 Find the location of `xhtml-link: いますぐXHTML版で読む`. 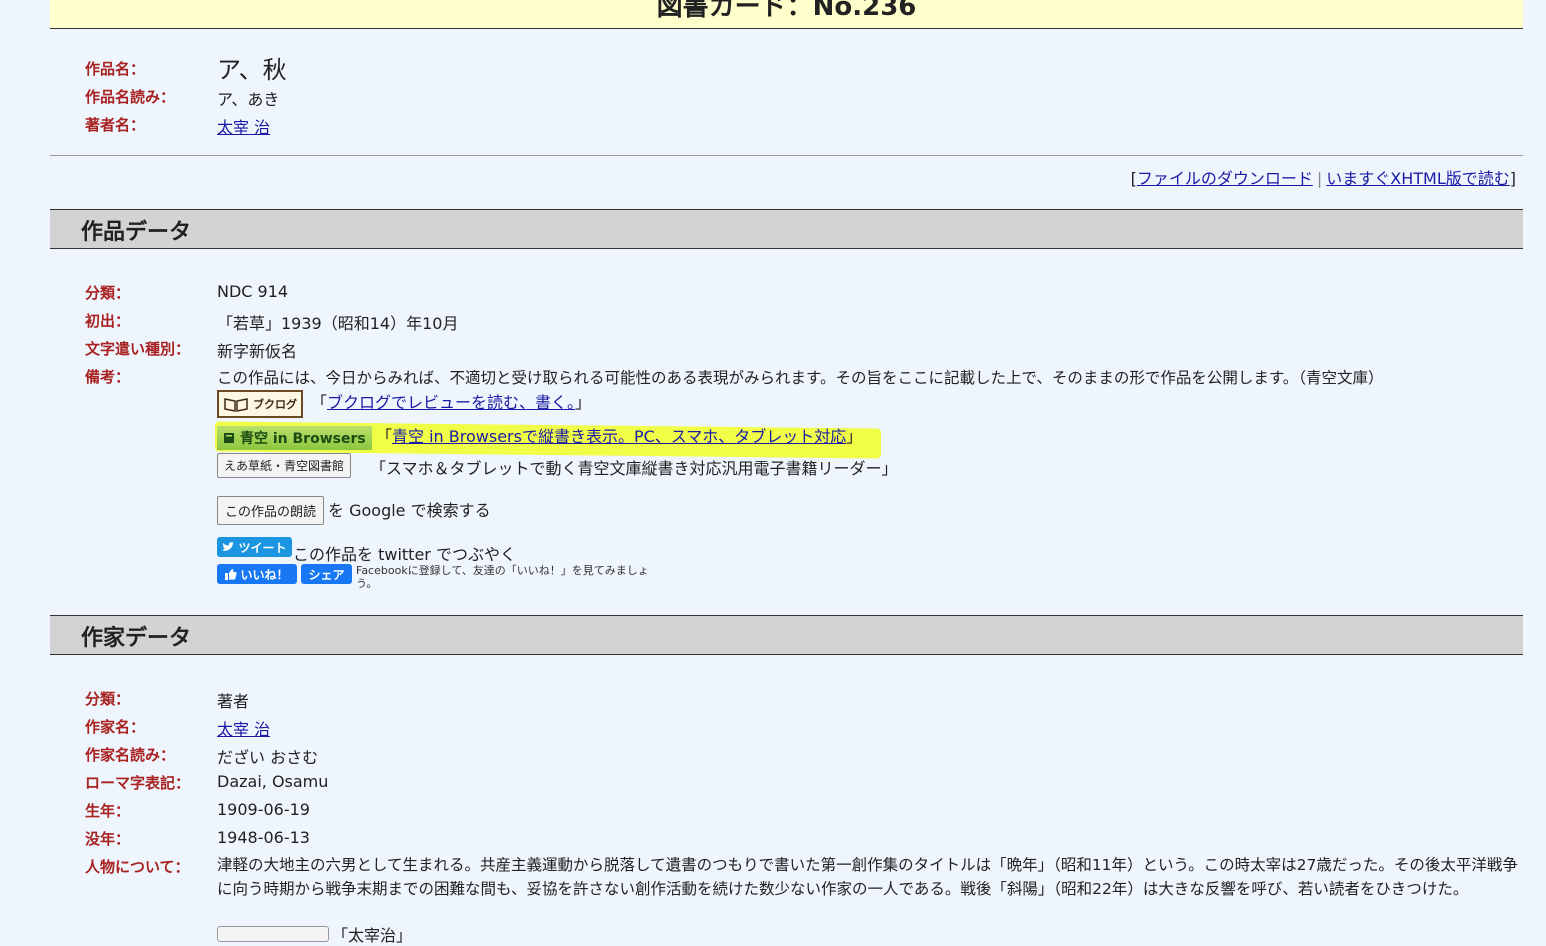

xhtml-link: いますぐXHTML版で読む is located at coordinates (1418, 178).